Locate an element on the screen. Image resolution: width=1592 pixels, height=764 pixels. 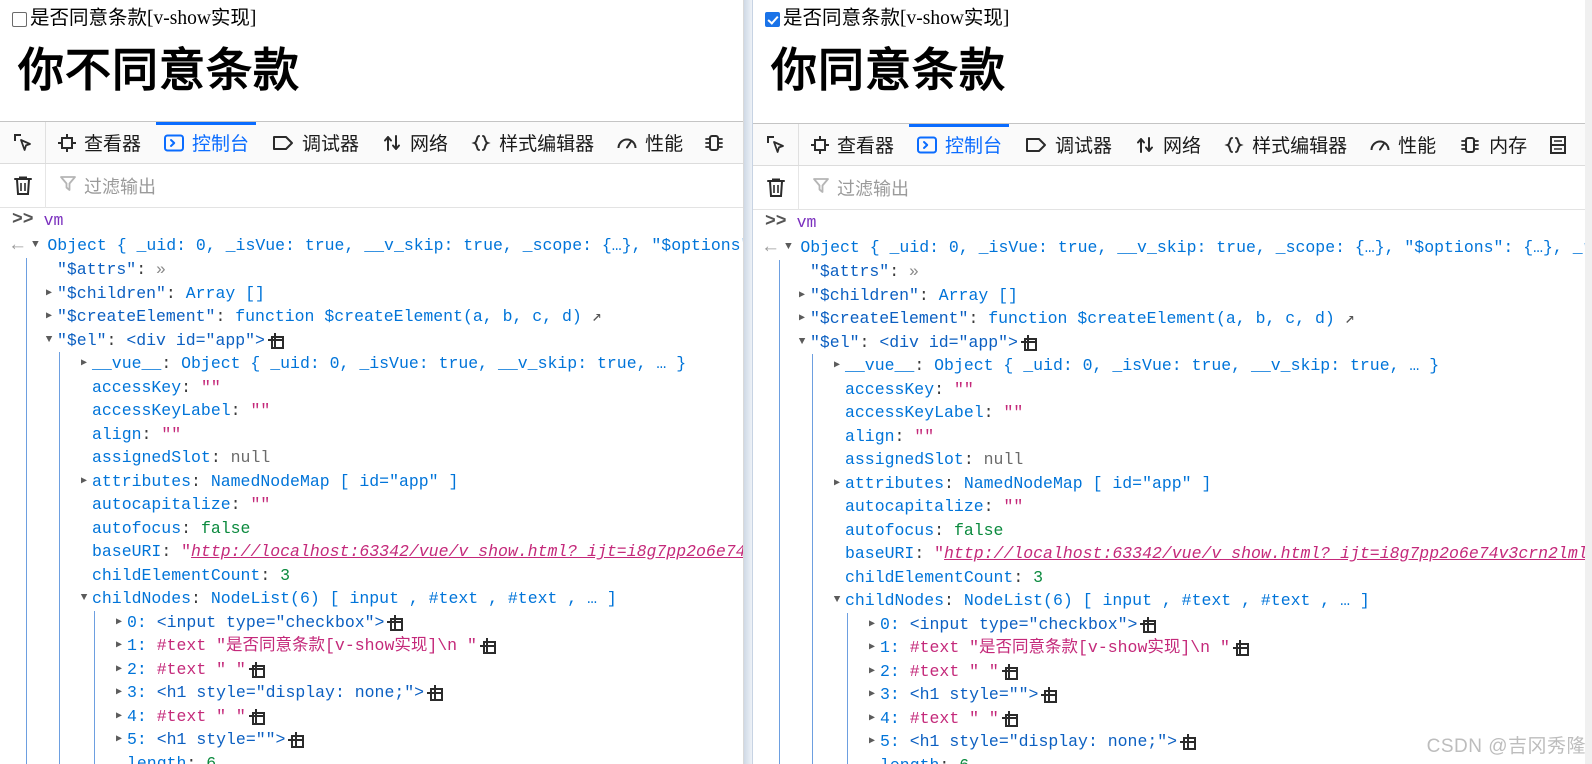
agree-checkbox-row-left: 是否同意条款[v-show实现] is located at coordinates (377, 18).